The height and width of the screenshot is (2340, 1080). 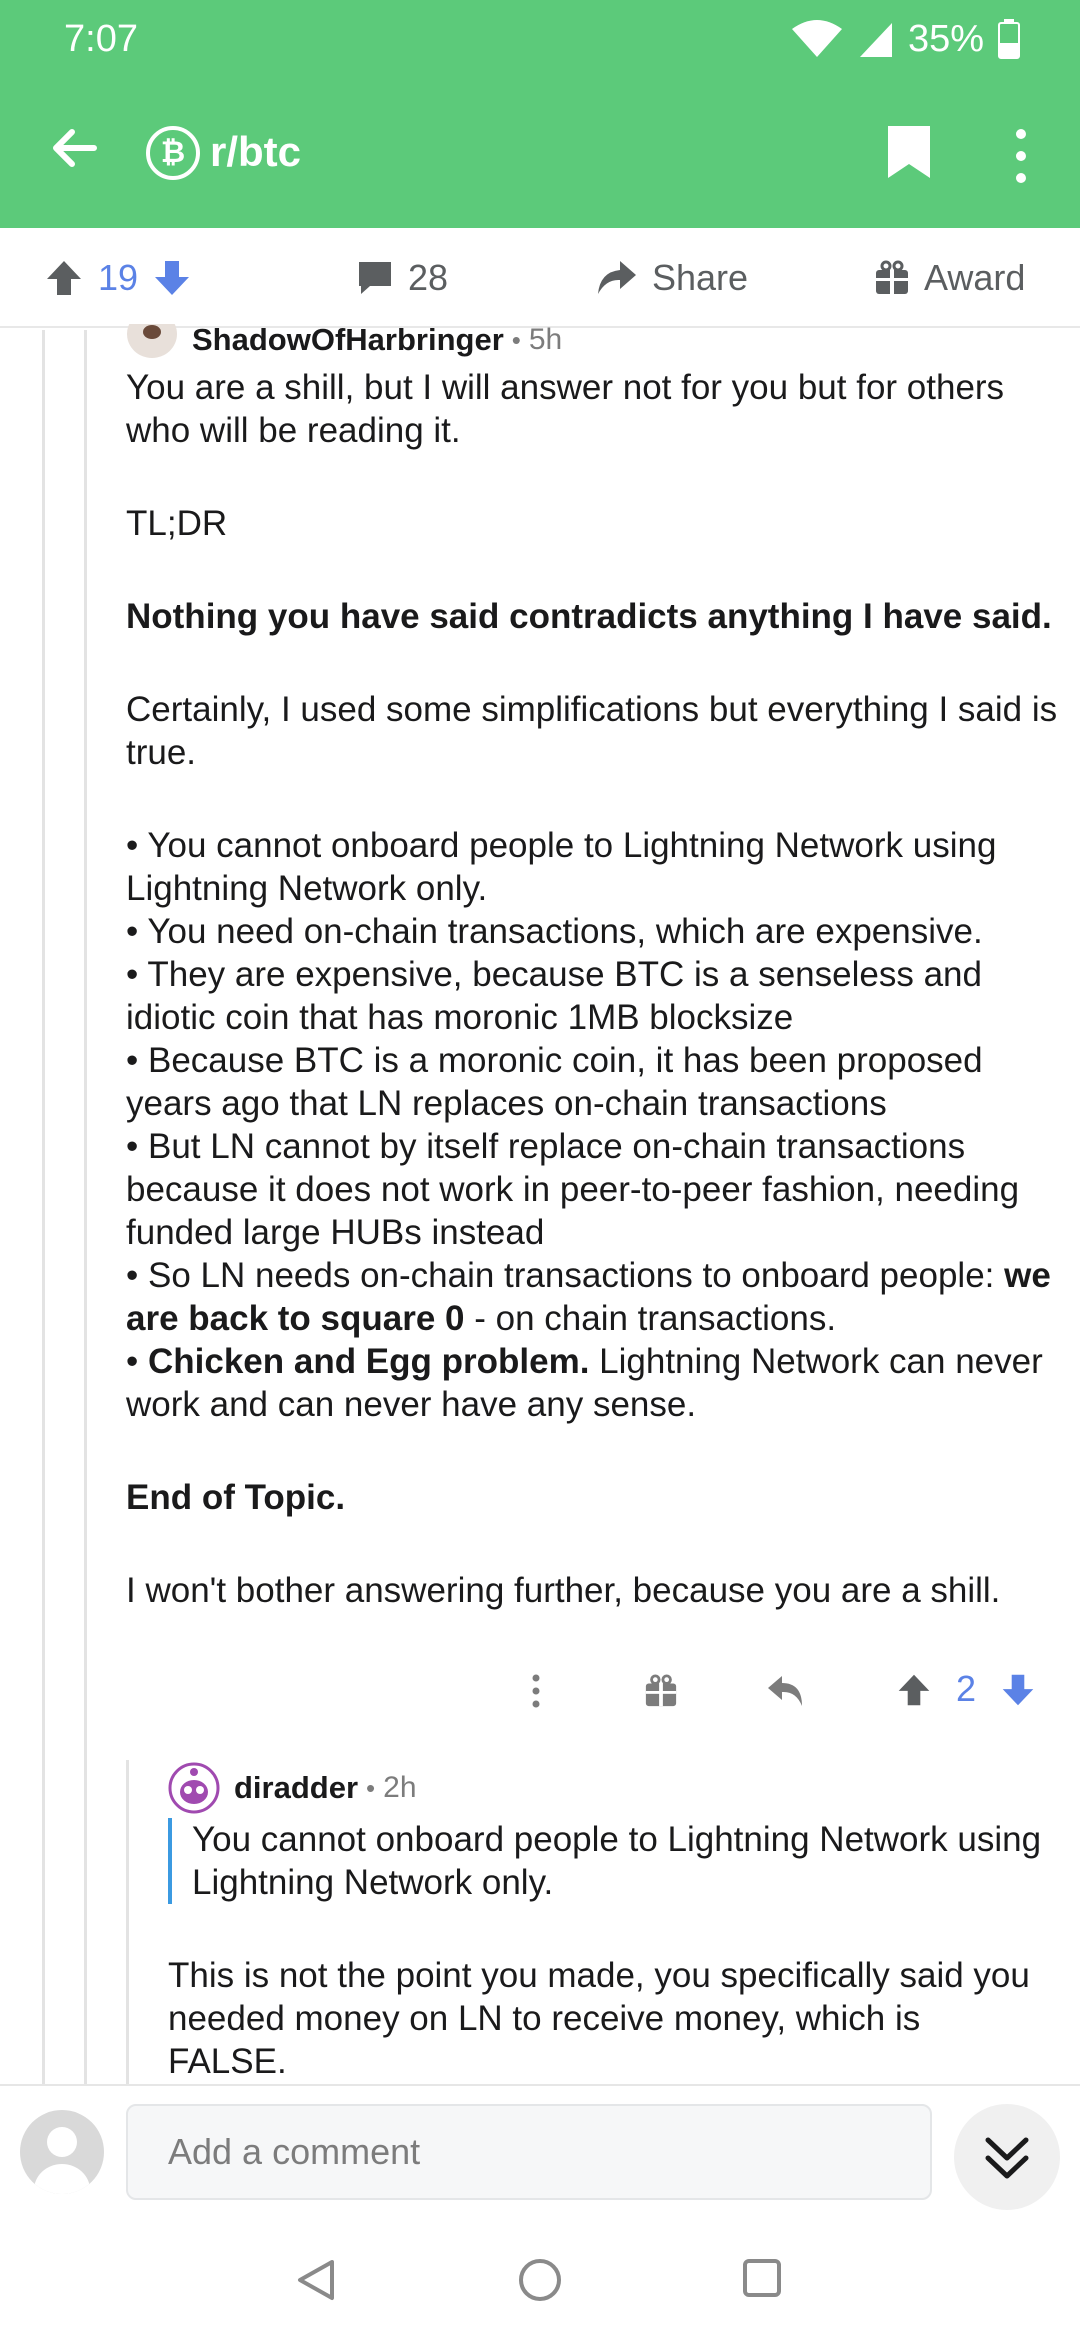 I want to click on vote-count: 19, so click(x=118, y=277).